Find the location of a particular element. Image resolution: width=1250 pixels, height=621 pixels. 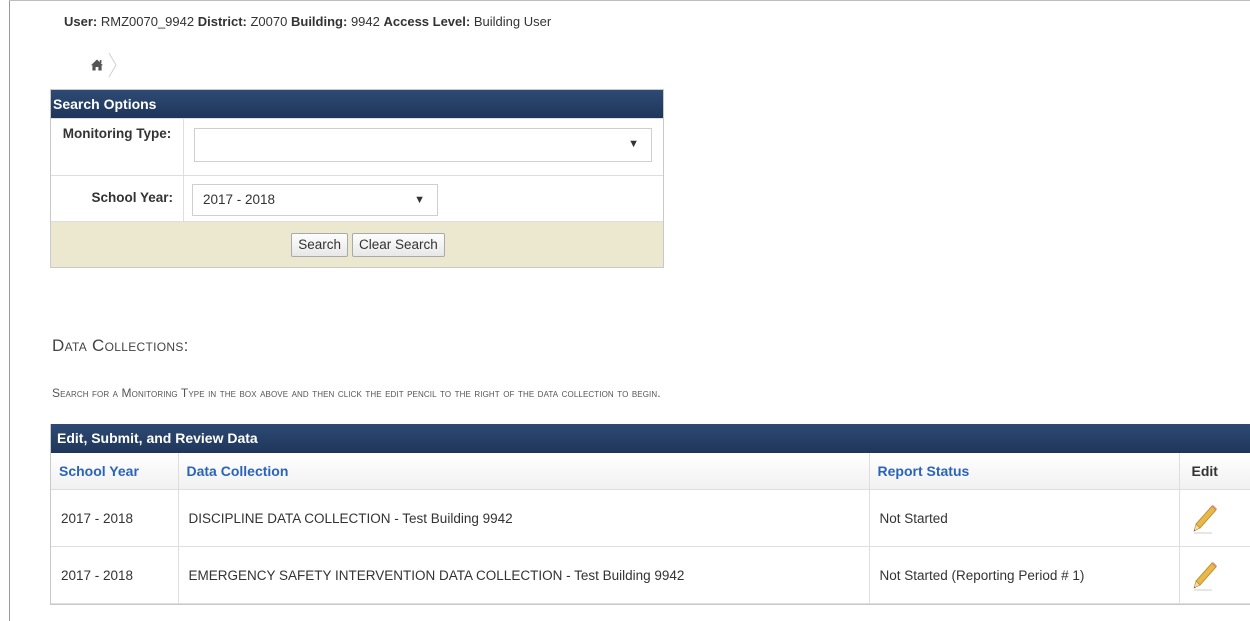

monitoring-type-row: Monitoring Type: ▼ is located at coordinates (357, 146).